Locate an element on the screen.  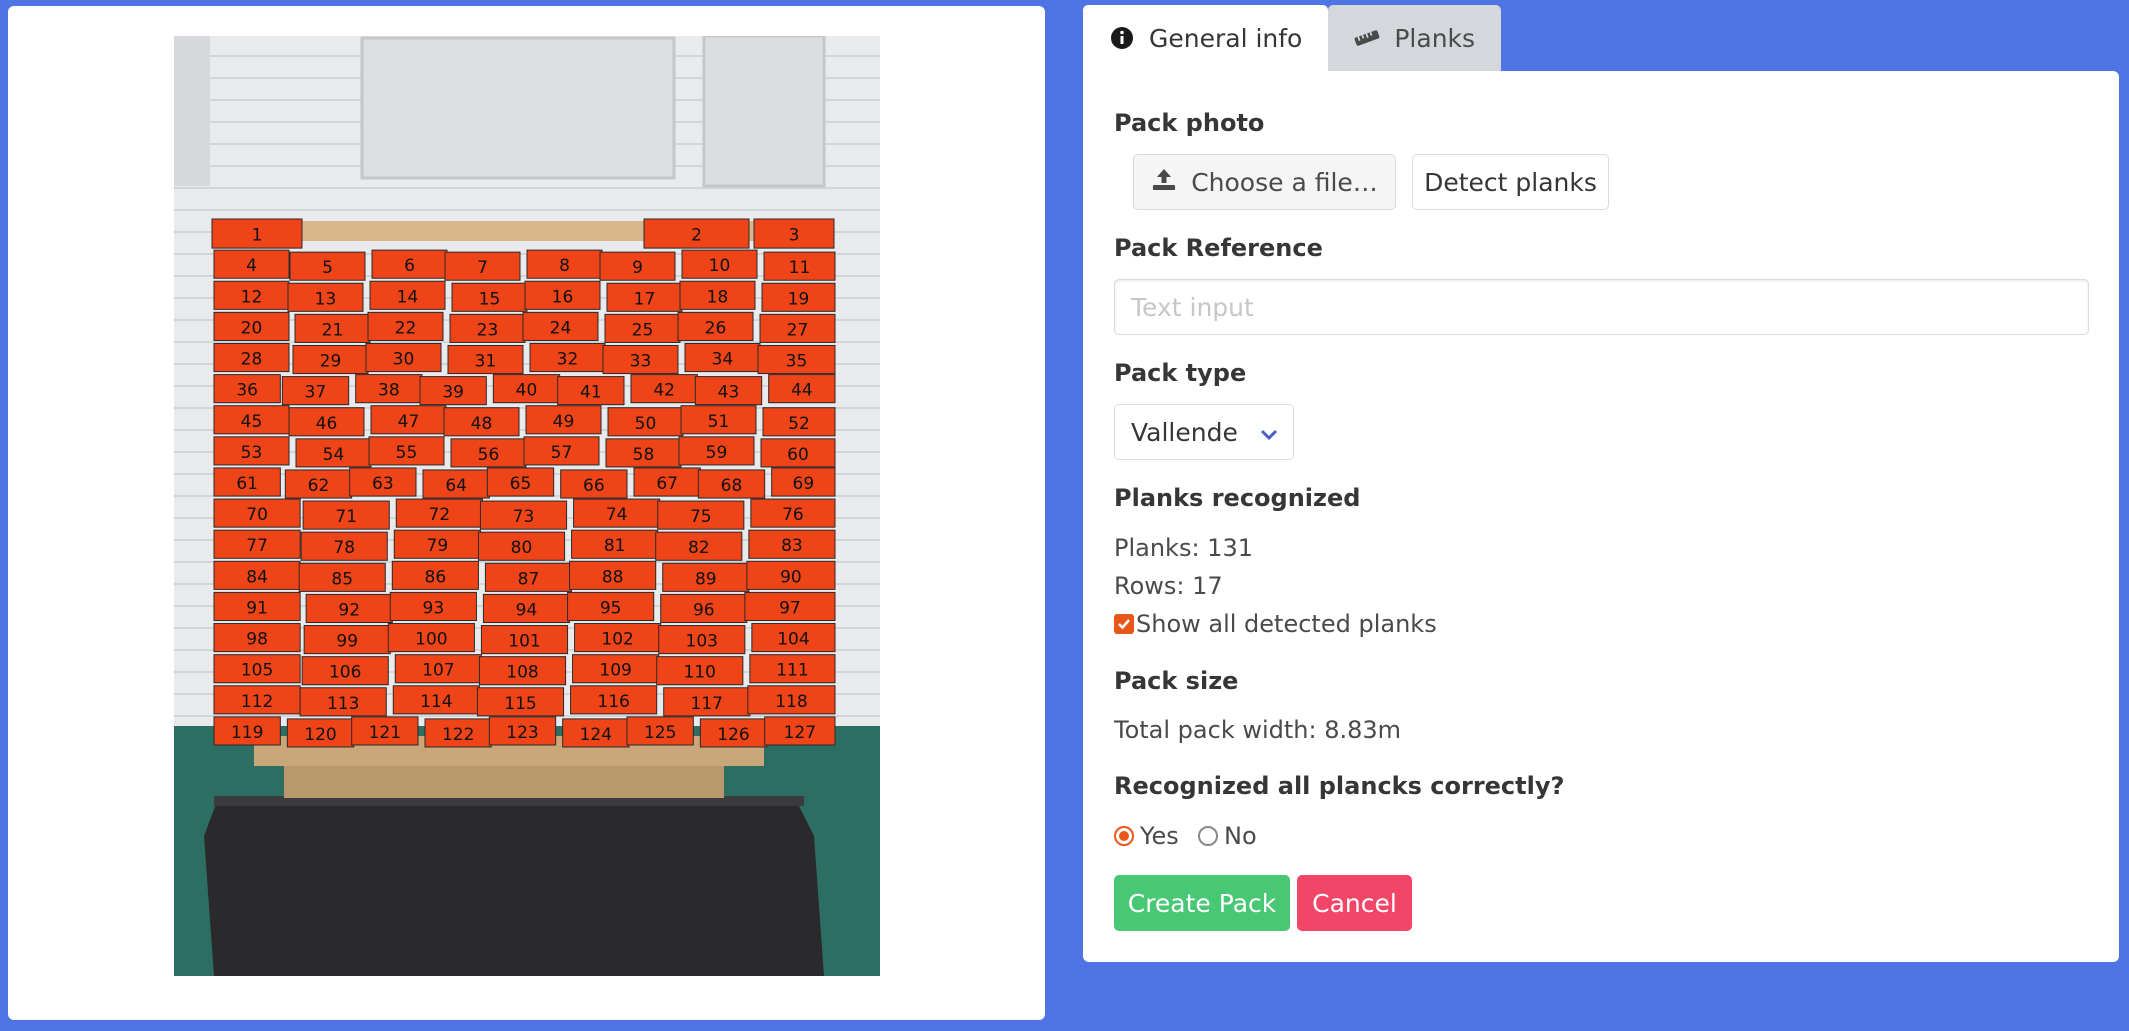
radio-no: No is located at coordinates (1227, 836).